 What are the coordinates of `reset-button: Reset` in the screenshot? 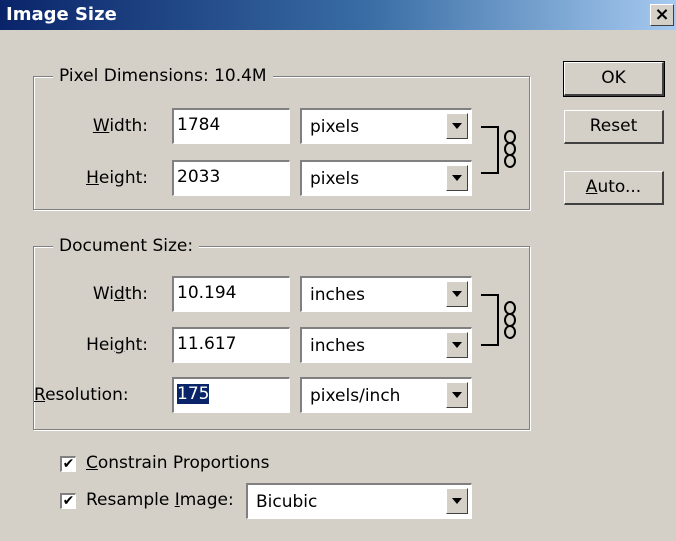 It's located at (614, 127).